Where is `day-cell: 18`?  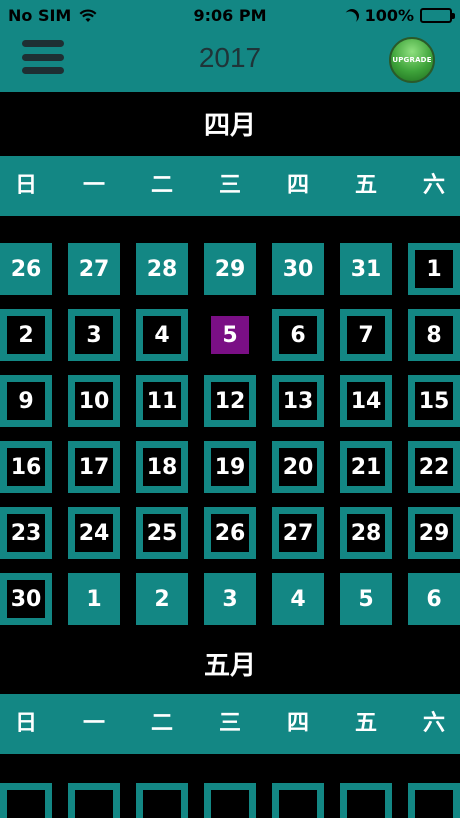
day-cell: 18 is located at coordinates (162, 467).